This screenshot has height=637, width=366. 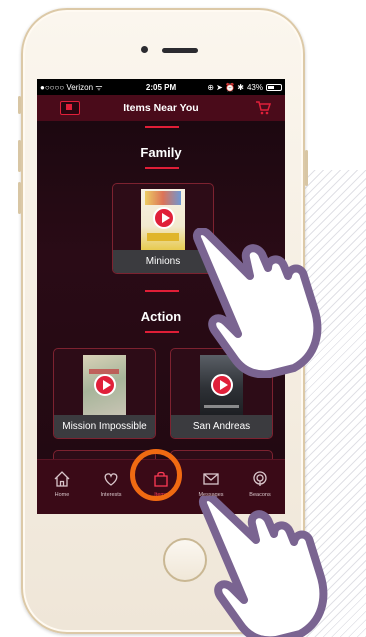 What do you see at coordinates (274, 87) in the screenshot?
I see `battery-icon` at bounding box center [274, 87].